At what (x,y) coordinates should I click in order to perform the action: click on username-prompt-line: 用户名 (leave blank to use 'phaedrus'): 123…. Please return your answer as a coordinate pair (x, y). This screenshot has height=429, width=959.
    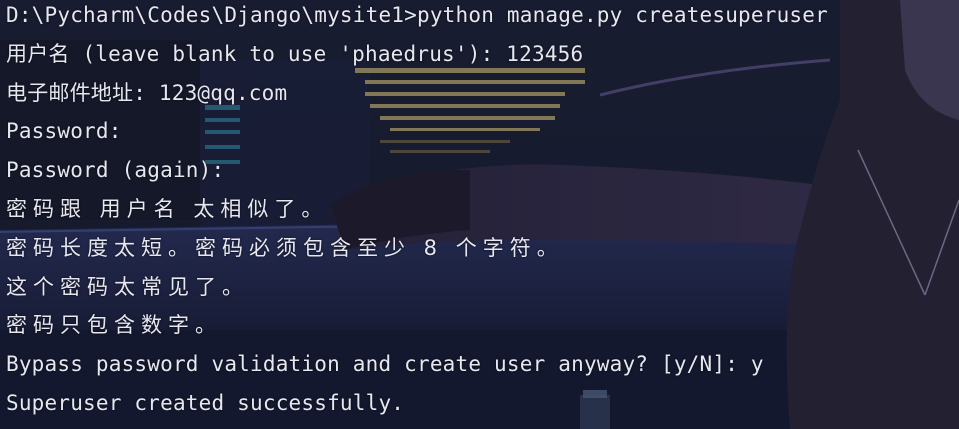
    Looking at the image, I should click on (295, 53).